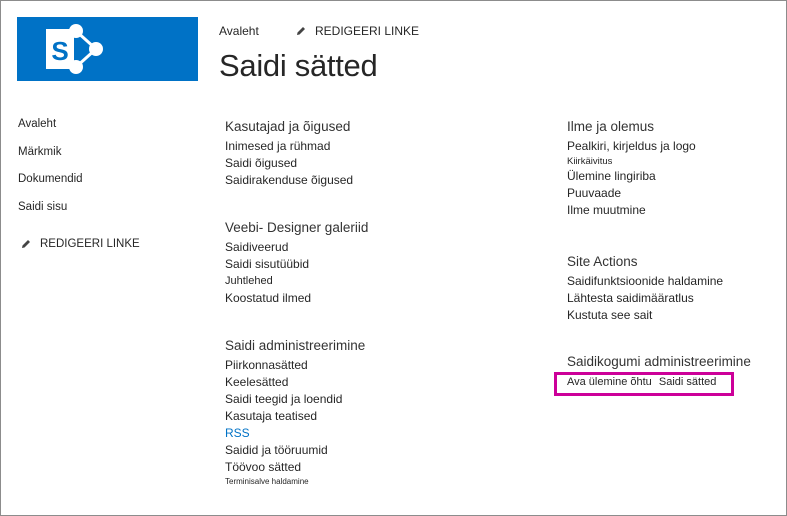  Describe the element at coordinates (296, 247) in the screenshot. I see `link-site-columns: Saidiveerud` at that location.